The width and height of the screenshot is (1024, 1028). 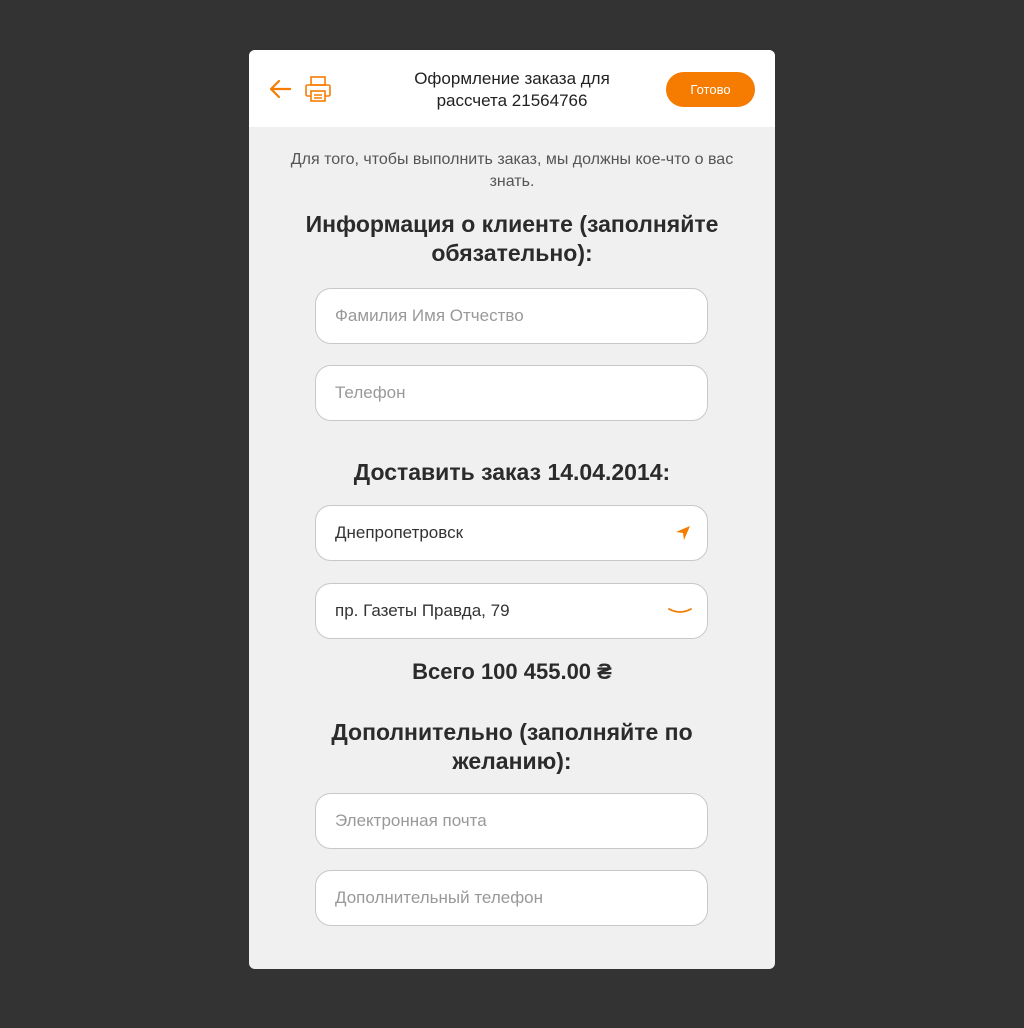 I want to click on full-name-field, so click(x=511, y=316).